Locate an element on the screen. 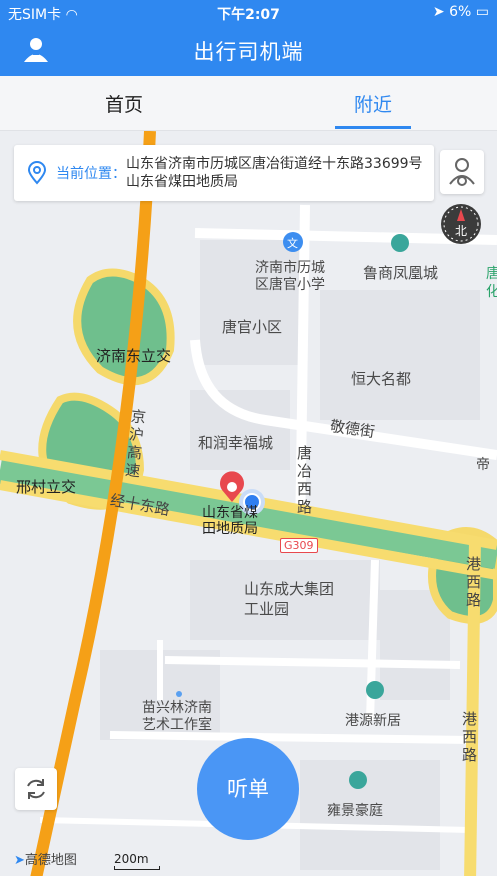 The image size is (497, 883). battery-icon: ▭ is located at coordinates (482, 12).